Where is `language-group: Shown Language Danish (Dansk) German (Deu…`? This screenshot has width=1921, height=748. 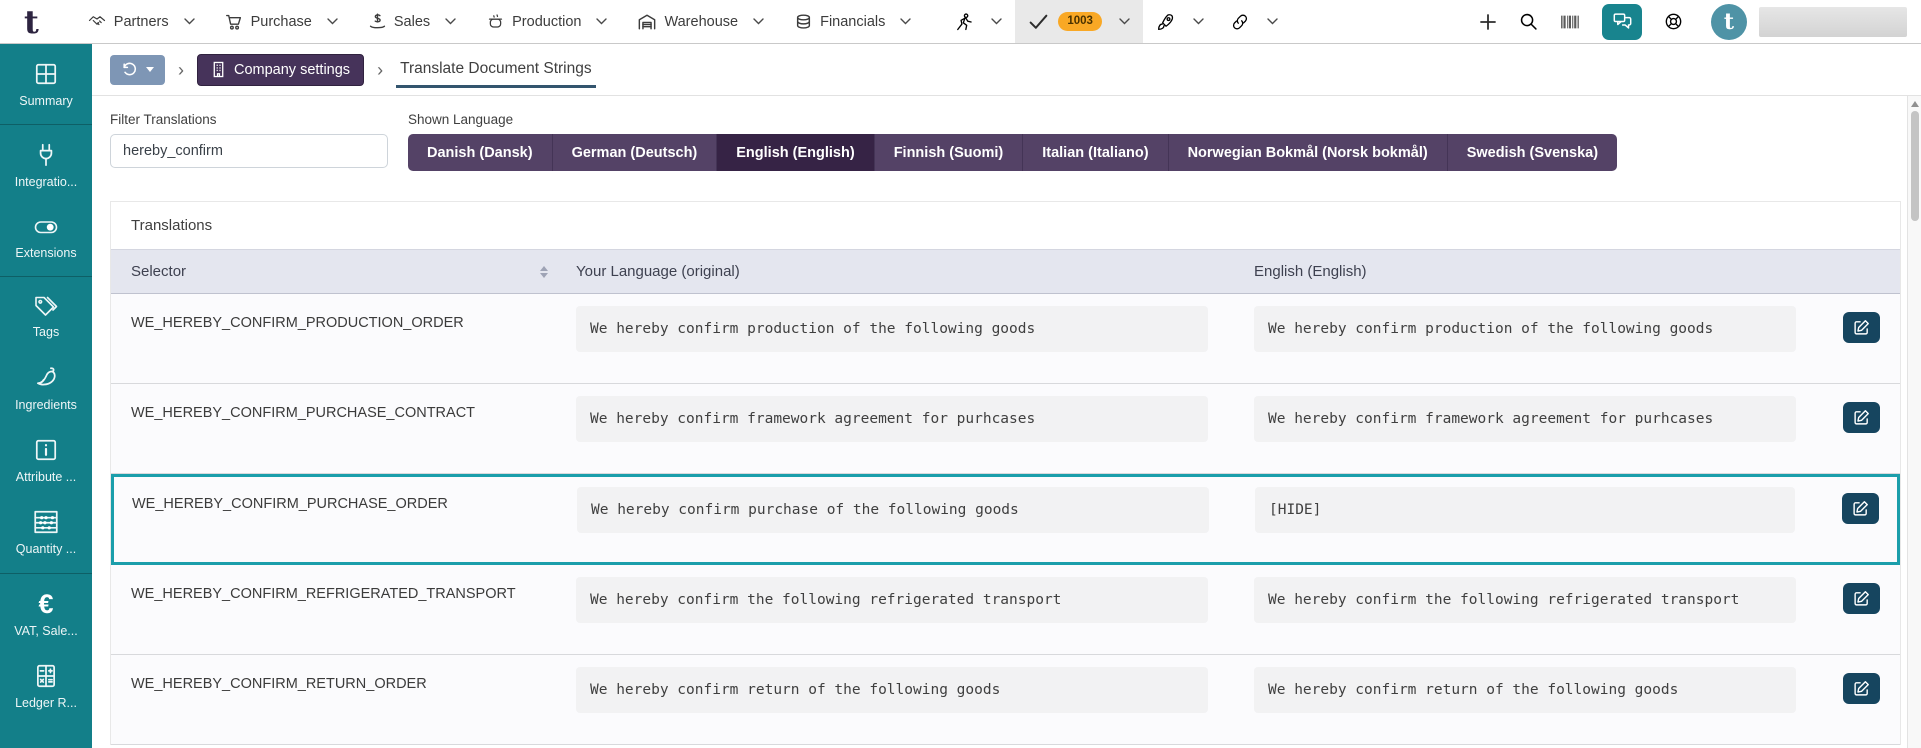 language-group: Shown Language Danish (Dansk) German (Deu… is located at coordinates (1013, 141).